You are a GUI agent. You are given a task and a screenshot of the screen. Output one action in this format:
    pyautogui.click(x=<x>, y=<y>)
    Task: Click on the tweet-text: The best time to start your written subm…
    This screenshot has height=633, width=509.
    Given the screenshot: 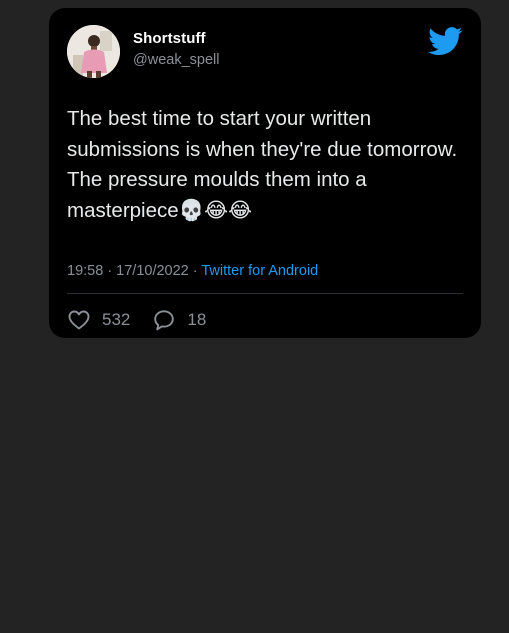 What is the action you would take?
    pyautogui.click(x=262, y=164)
    